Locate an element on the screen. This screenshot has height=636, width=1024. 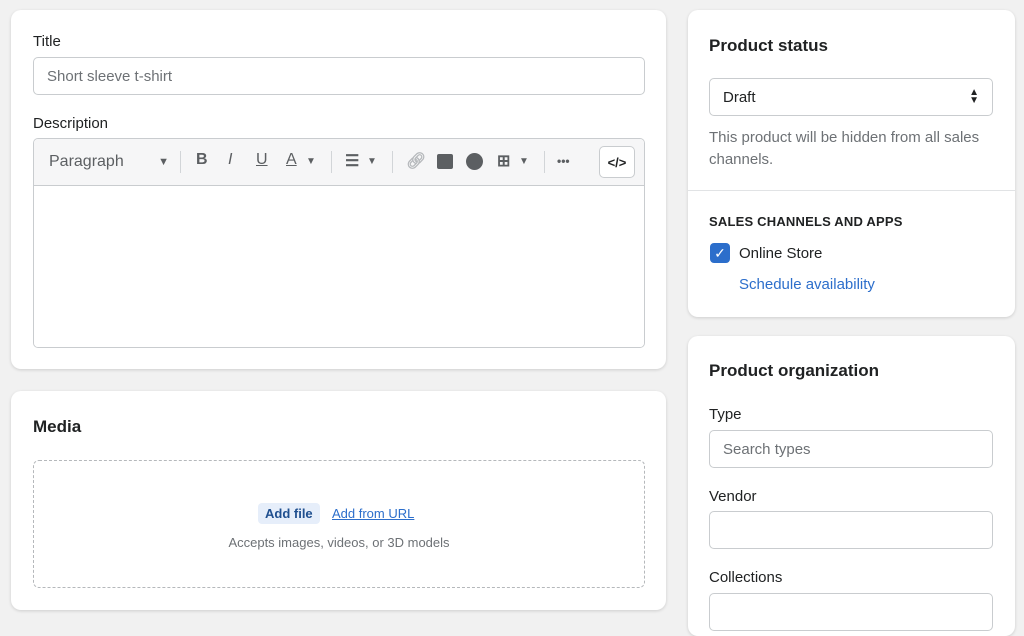
text-color-icon: A is located at coordinates (291, 160).